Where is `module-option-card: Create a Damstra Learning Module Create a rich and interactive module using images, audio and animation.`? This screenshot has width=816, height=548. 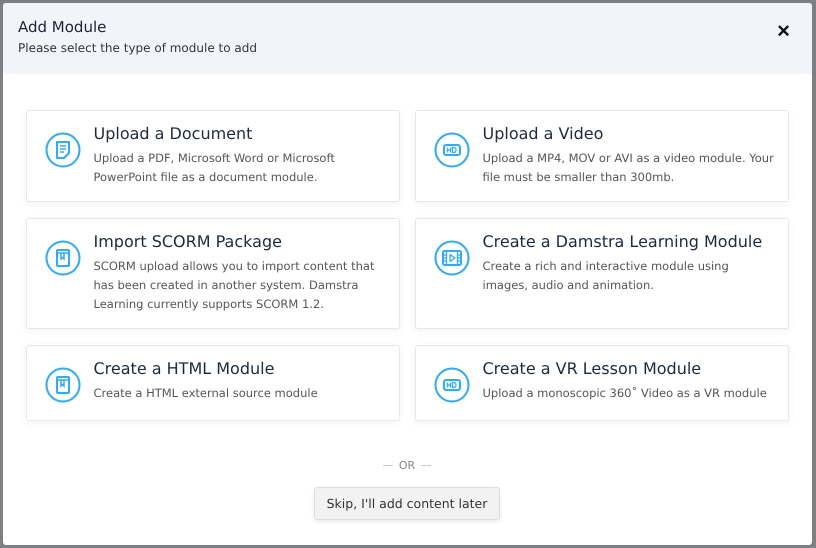
module-option-card: Create a Damstra Learning Module Create a rich and interactive module using images, audio and animation. is located at coordinates (601, 273).